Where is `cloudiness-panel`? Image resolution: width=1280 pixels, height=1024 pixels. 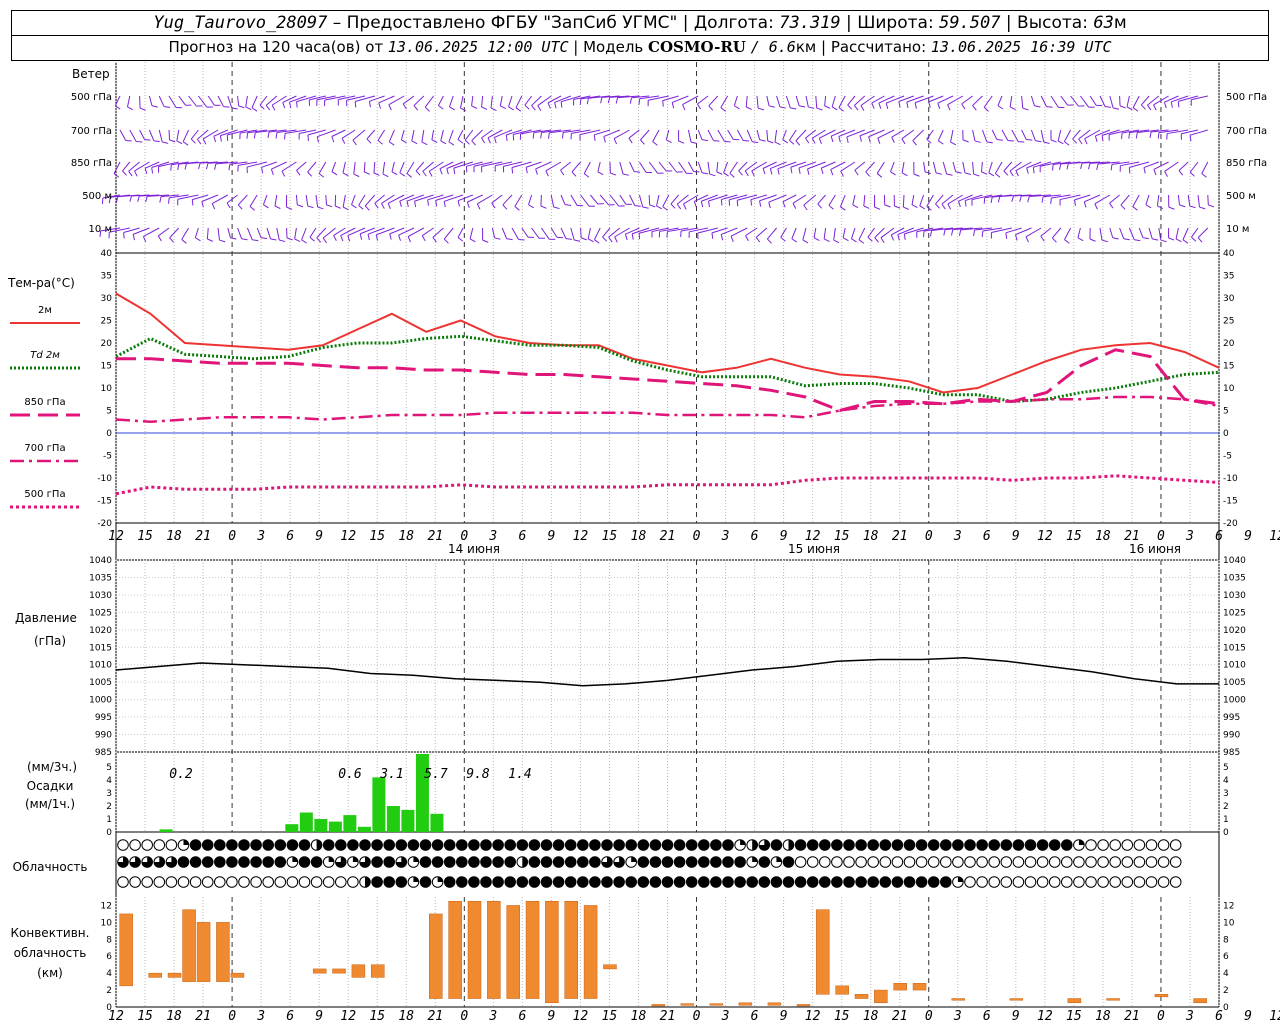
cloudiness-panel is located at coordinates (649, 863).